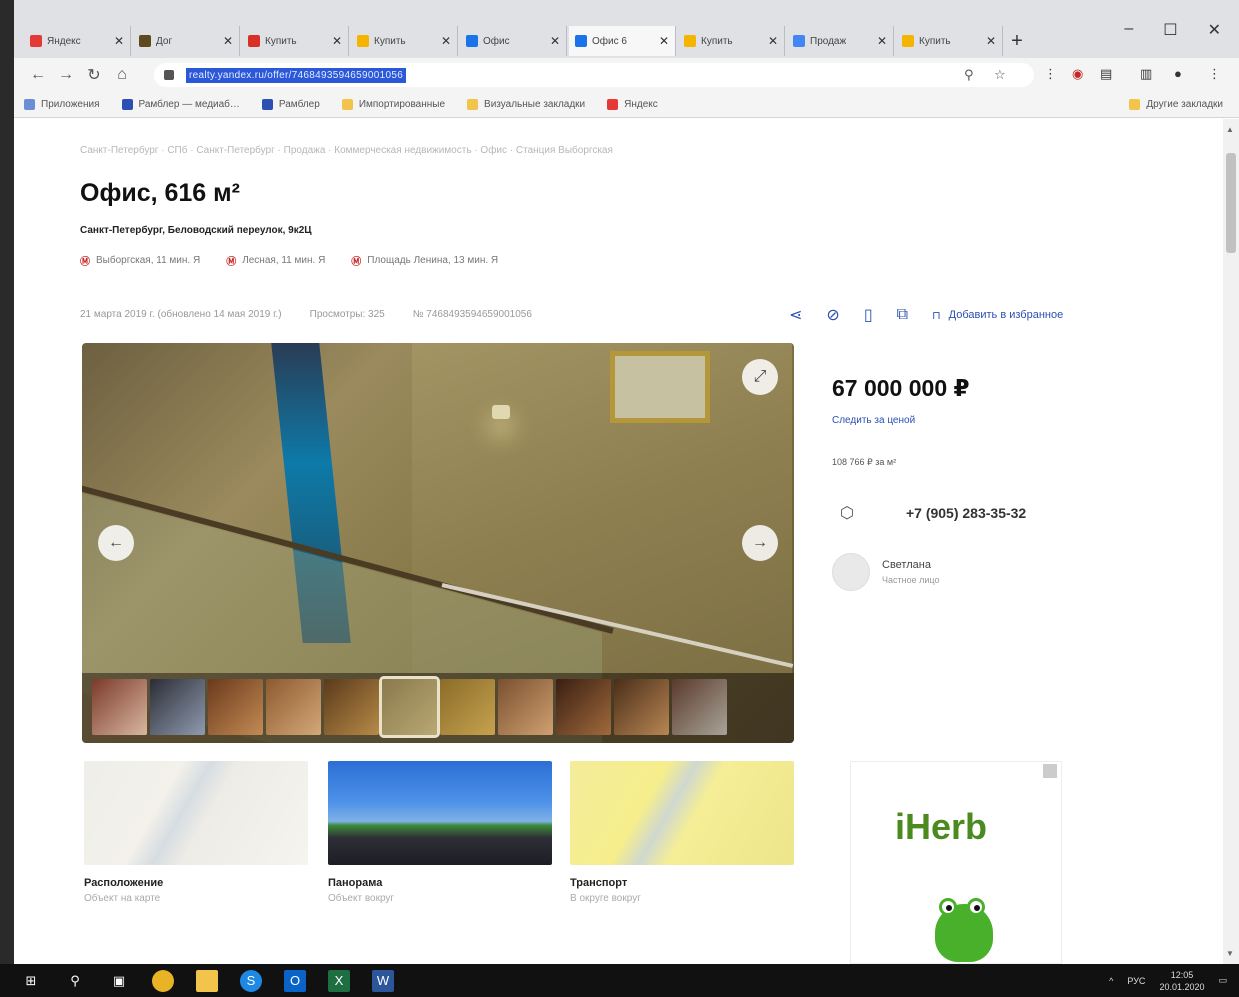  Describe the element at coordinates (1128, 30) in the screenshot. I see `minimize-icon: –` at that location.